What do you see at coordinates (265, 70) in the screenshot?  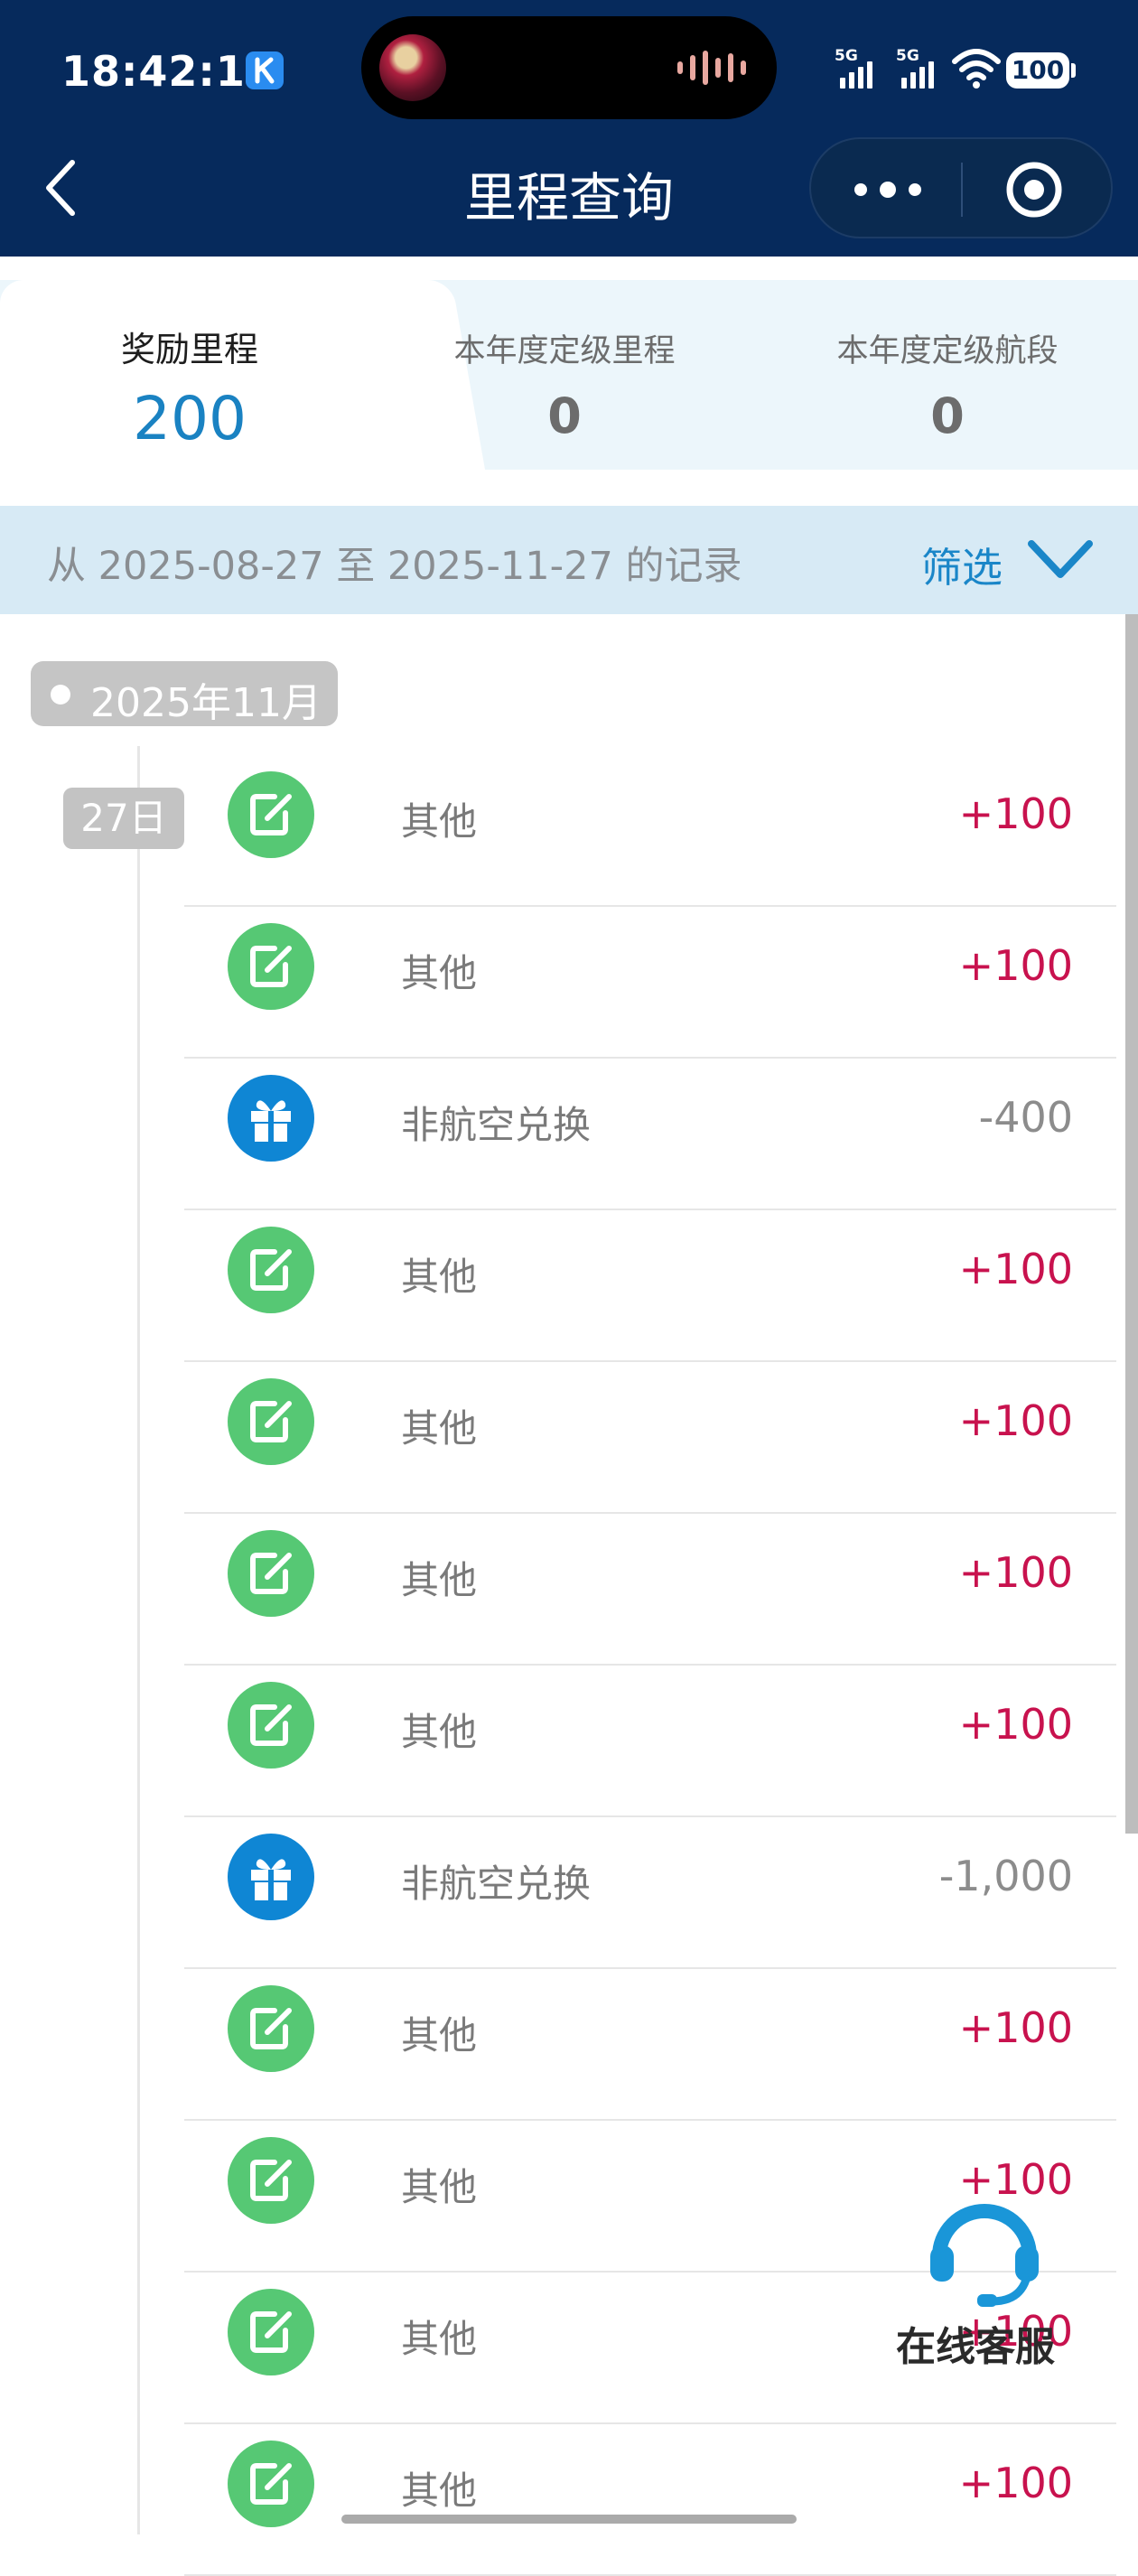 I see `app-notification-icon` at bounding box center [265, 70].